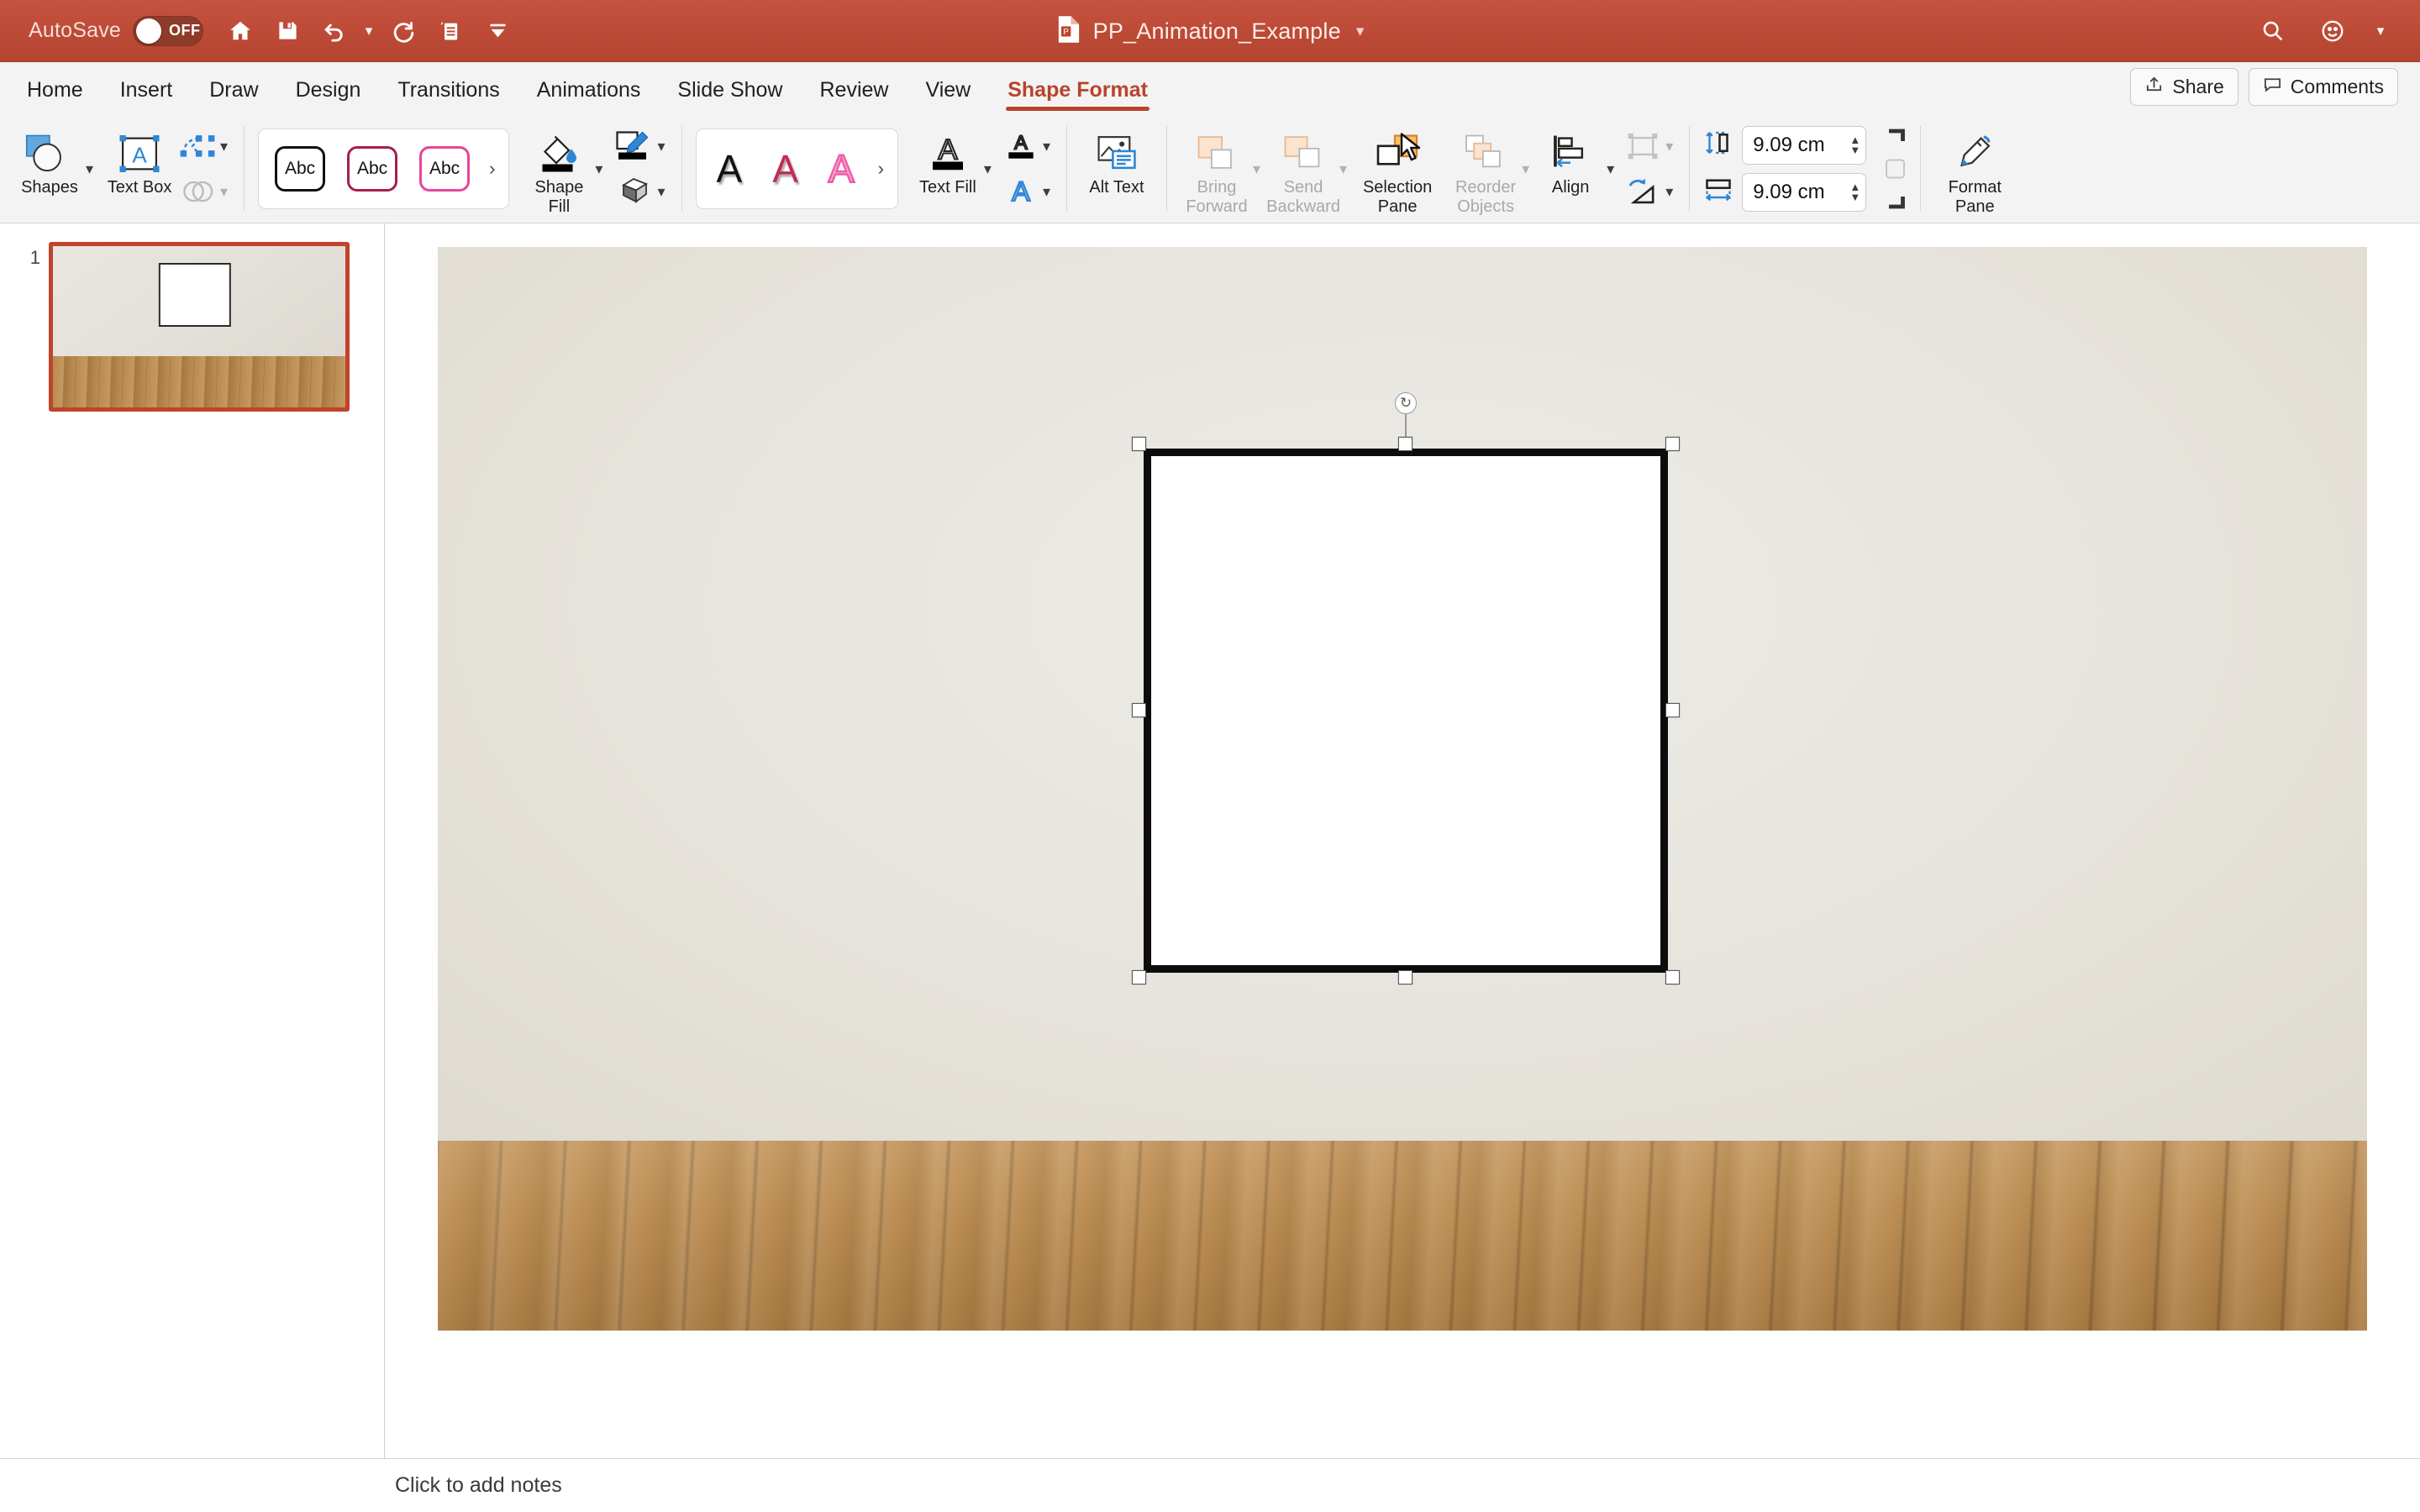 Image resolution: width=2420 pixels, height=1512 pixels. What do you see at coordinates (589, 96) in the screenshot?
I see `tab-animations: Animations` at bounding box center [589, 96].